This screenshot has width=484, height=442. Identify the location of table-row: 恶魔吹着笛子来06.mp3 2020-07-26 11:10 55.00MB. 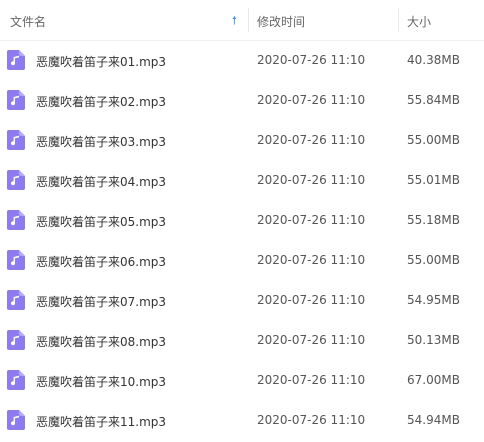
(242, 260).